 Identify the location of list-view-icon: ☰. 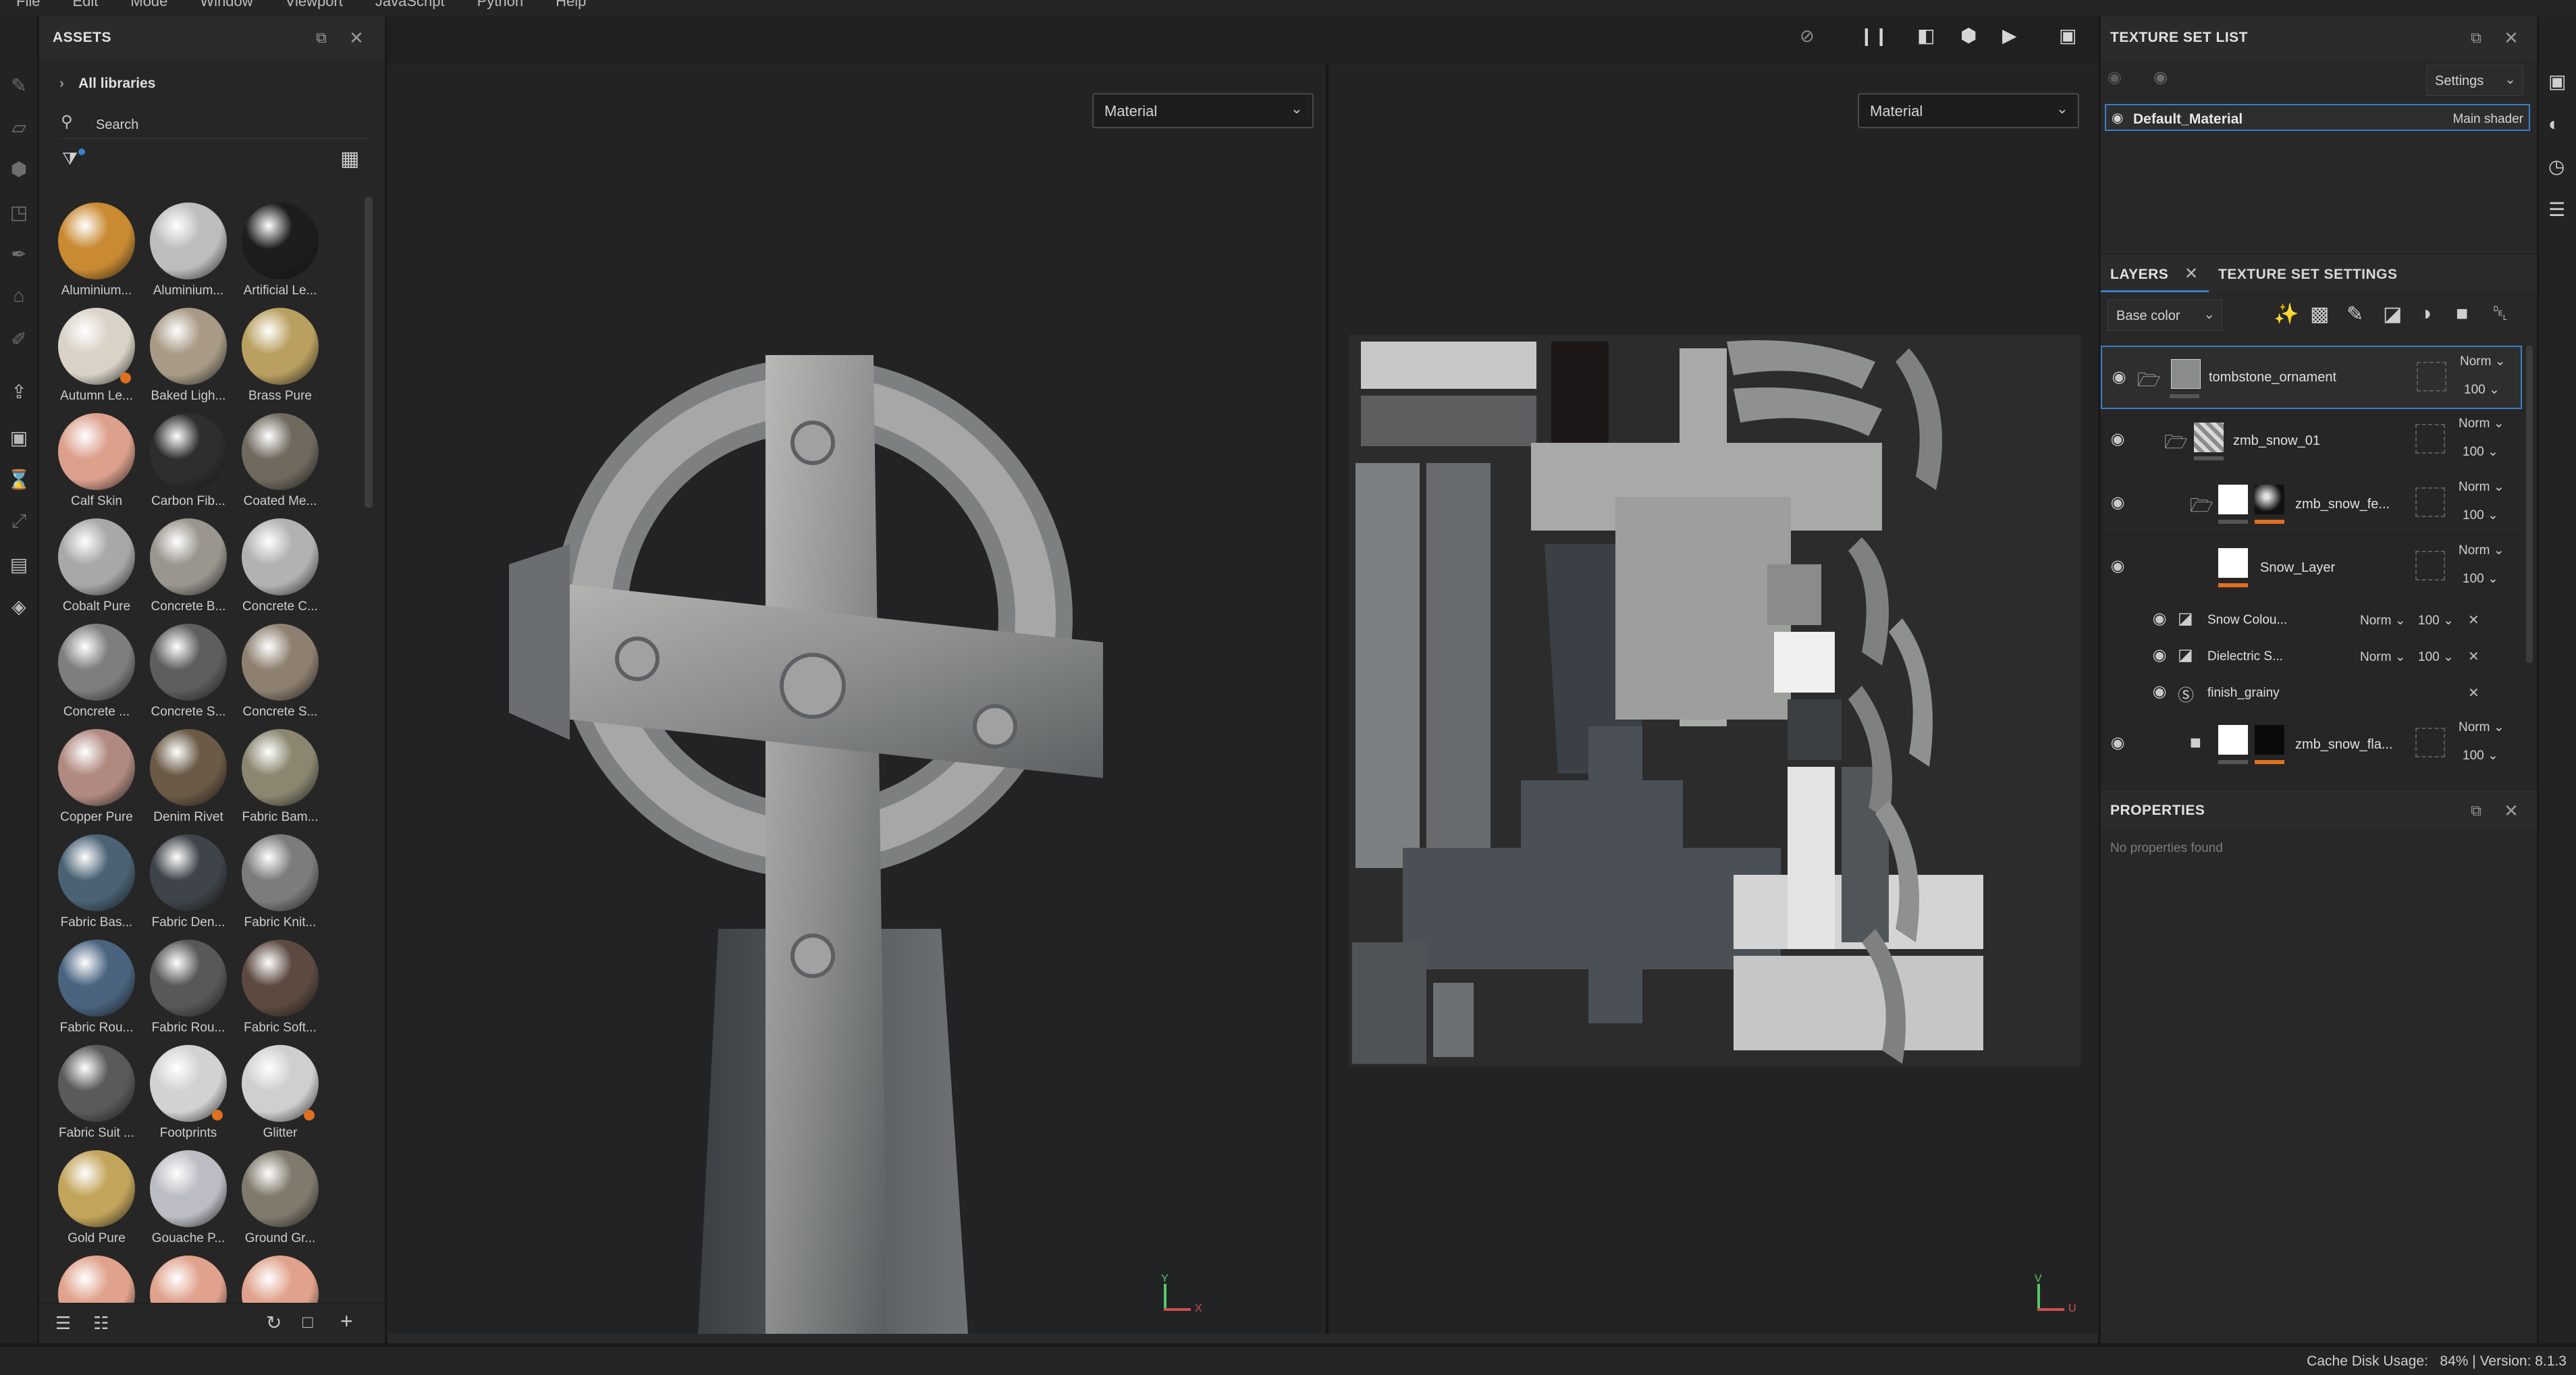
(63, 1323).